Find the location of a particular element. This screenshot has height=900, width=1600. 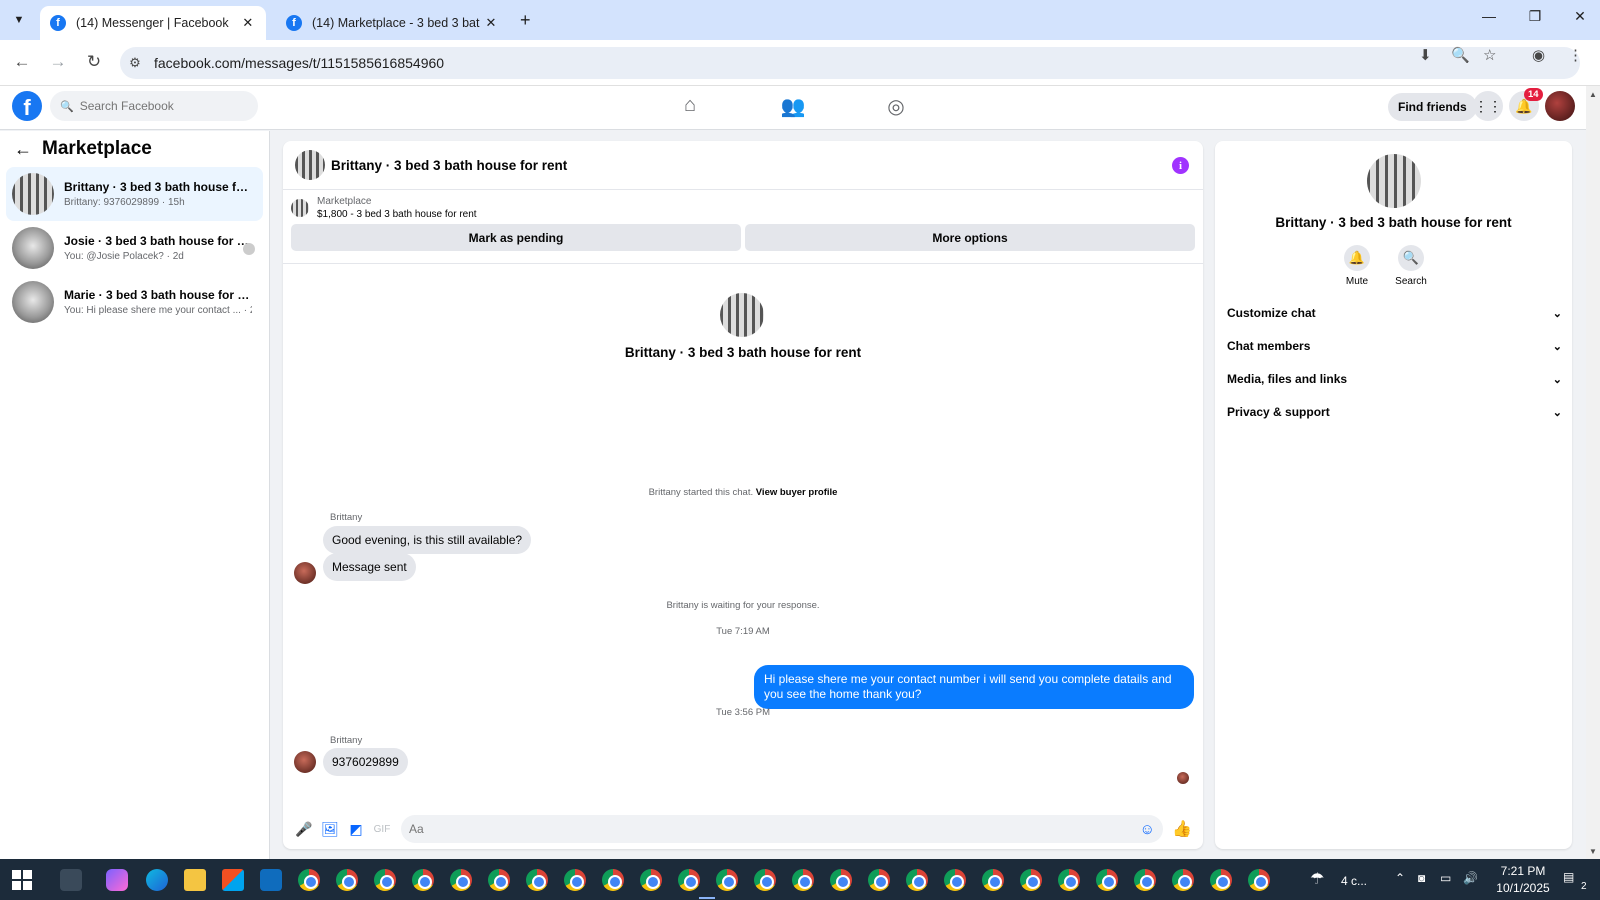

mark-as-pending-button: Mark as pending is located at coordinates (516, 237).